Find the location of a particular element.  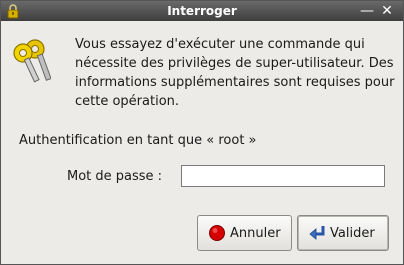

keys-icon is located at coordinates (32, 61).